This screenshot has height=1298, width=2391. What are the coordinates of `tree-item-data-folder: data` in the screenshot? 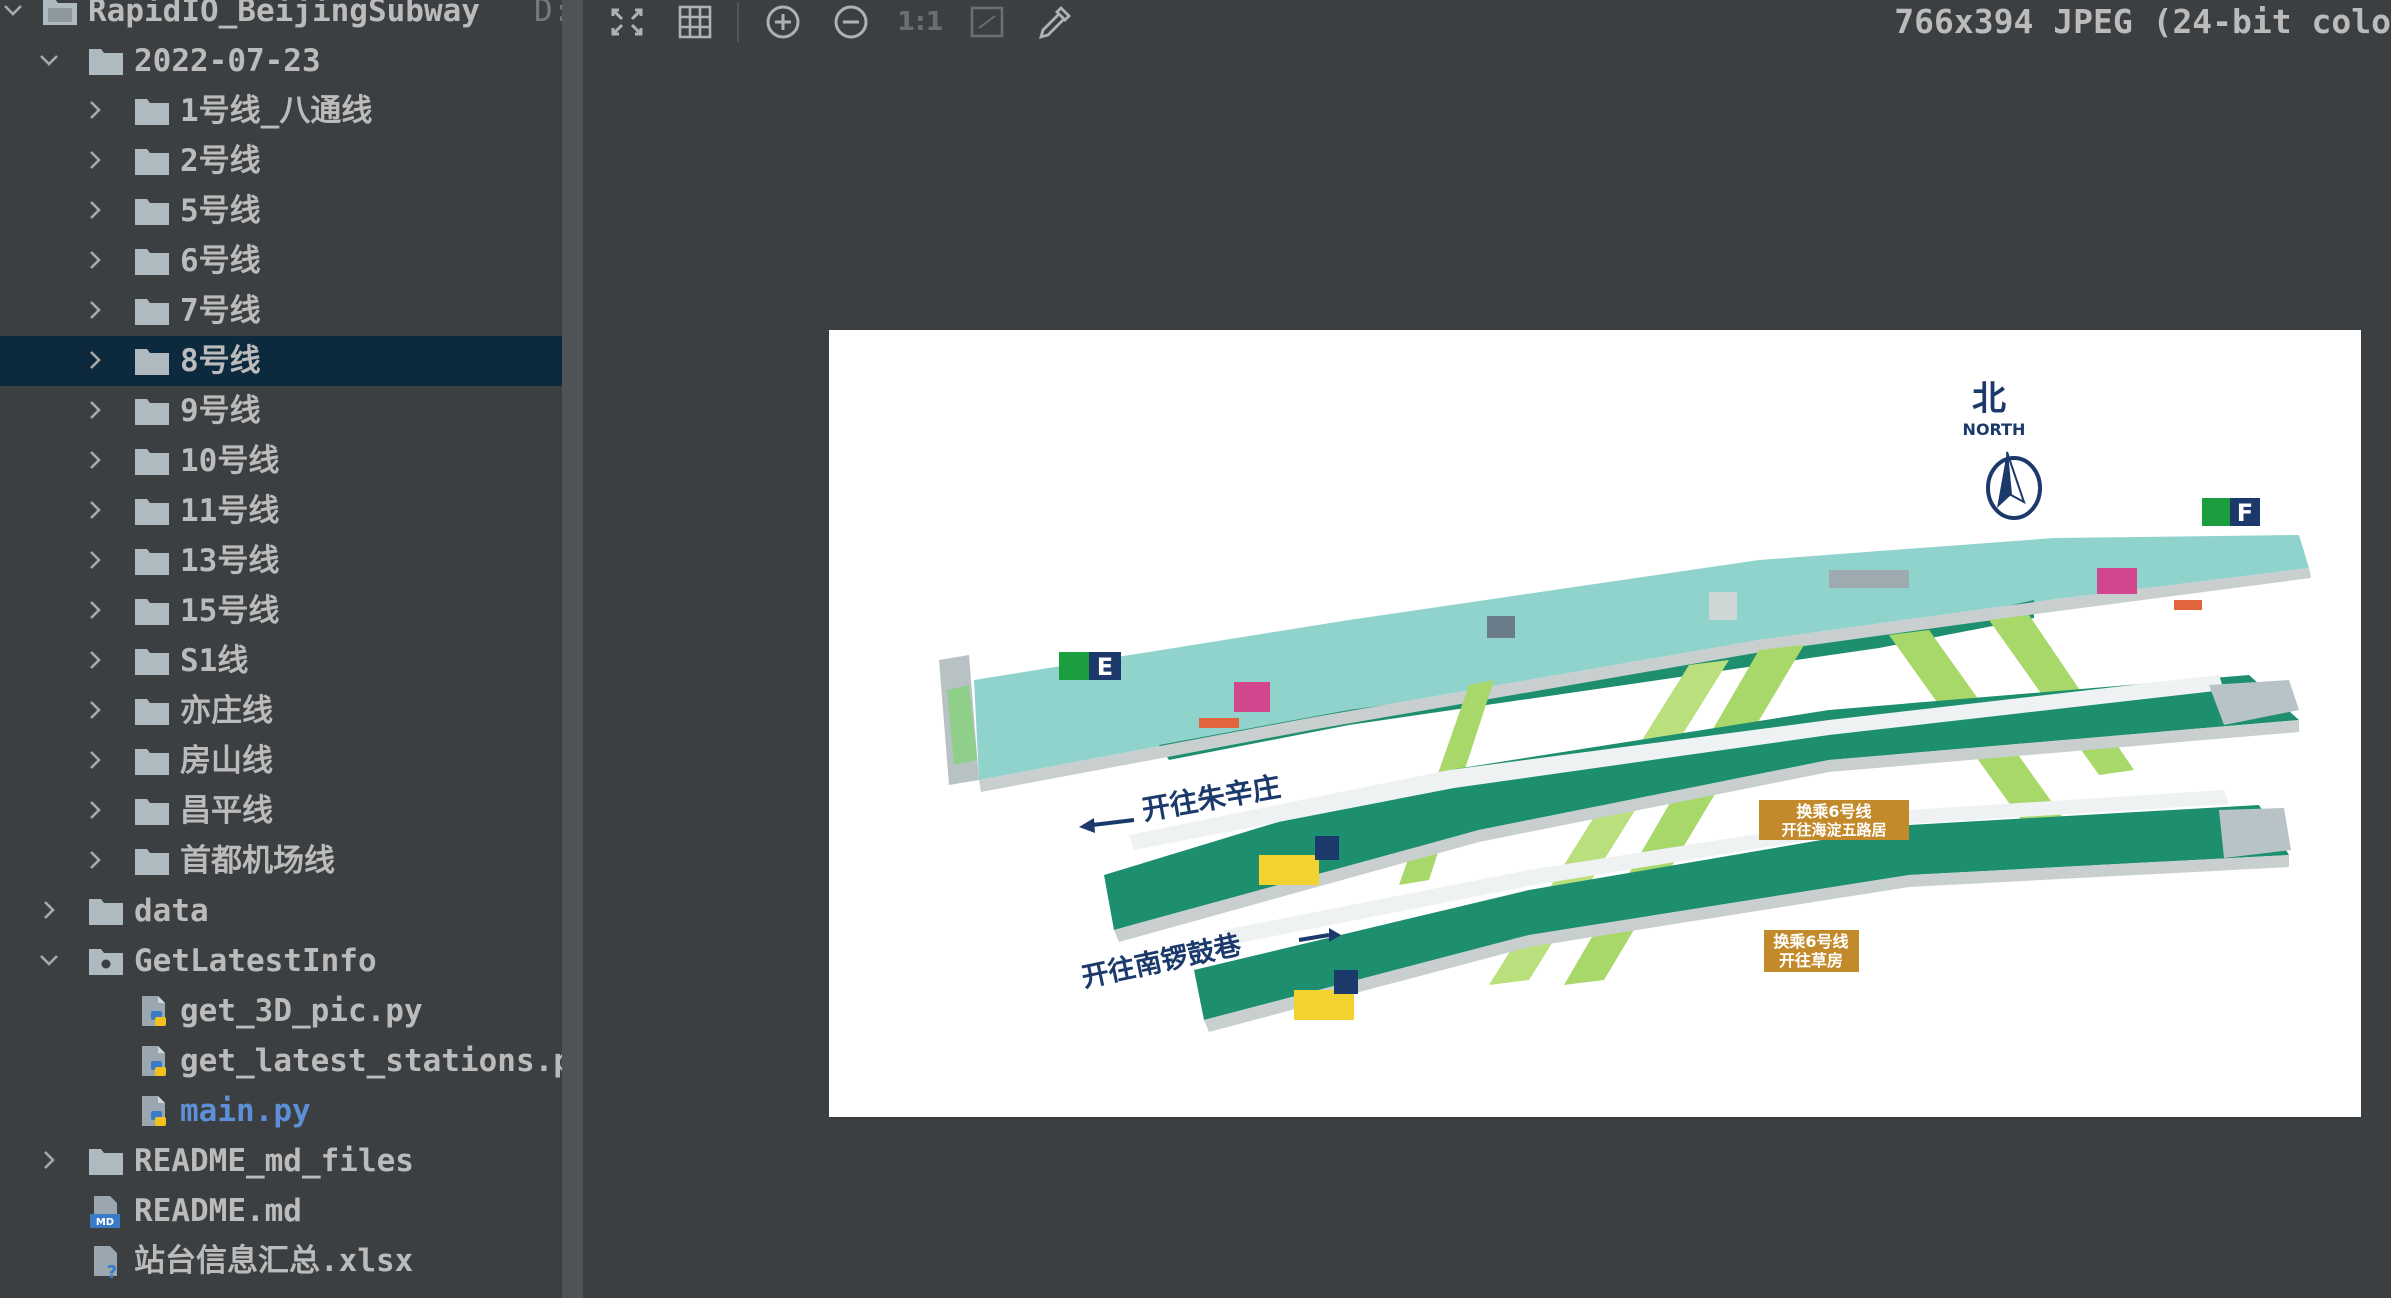 It's located at (291, 911).